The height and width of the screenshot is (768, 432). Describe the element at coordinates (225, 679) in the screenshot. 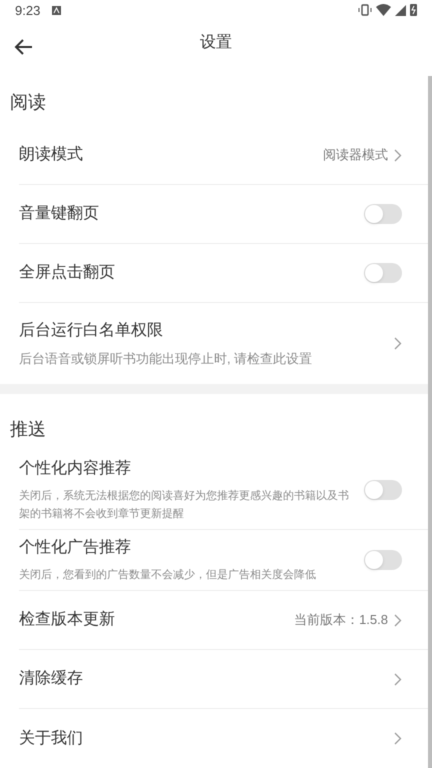

I see `settings-row: 清除缓存` at that location.